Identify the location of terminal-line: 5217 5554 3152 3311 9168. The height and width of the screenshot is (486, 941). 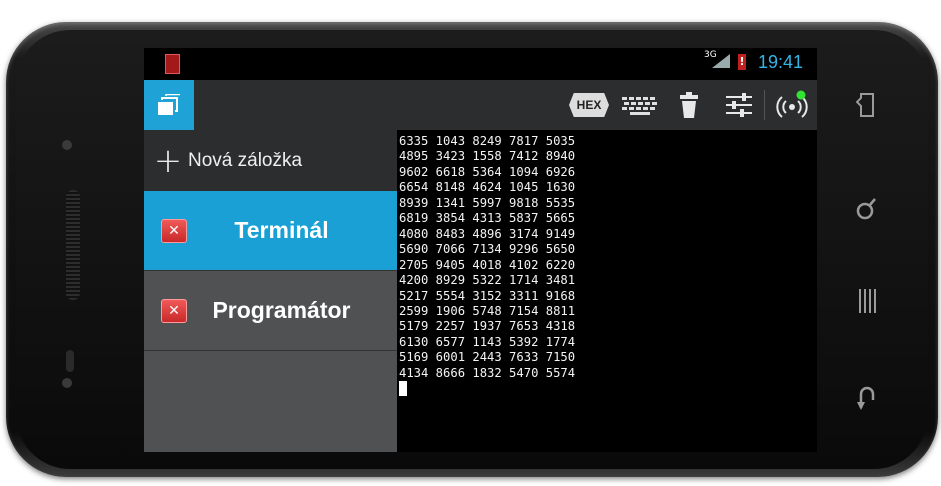
(487, 295).